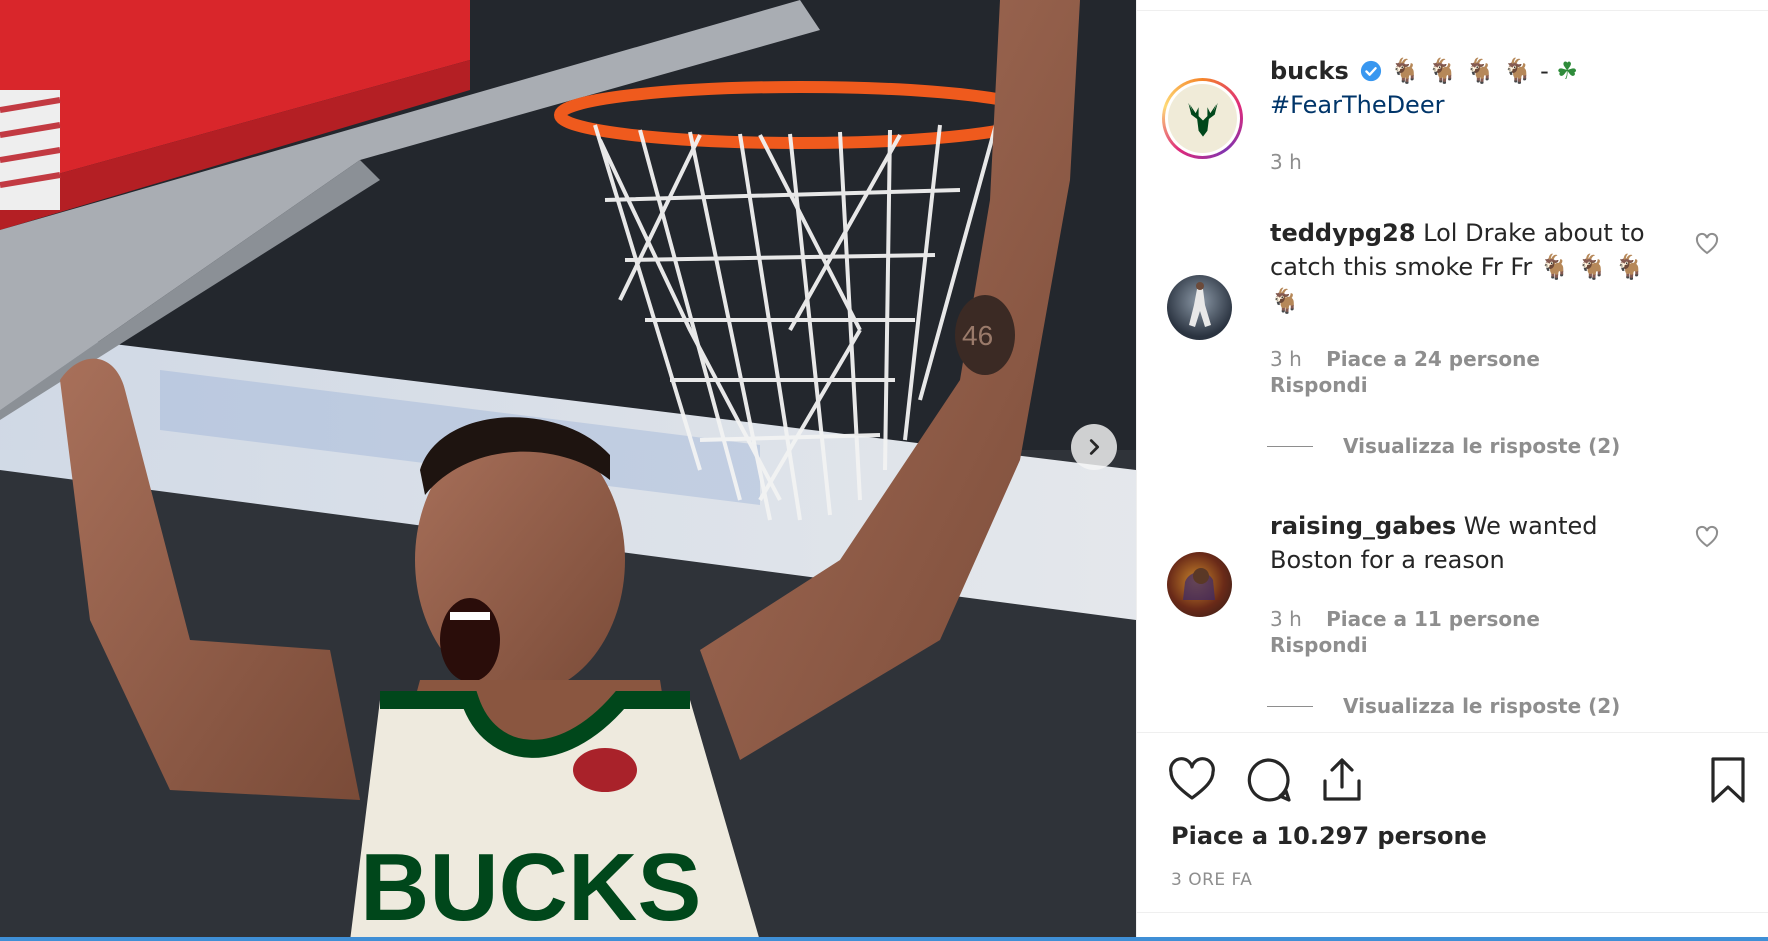  Describe the element at coordinates (1433, 619) in the screenshot. I see `comment-likes: Piace a 11 persone` at that location.